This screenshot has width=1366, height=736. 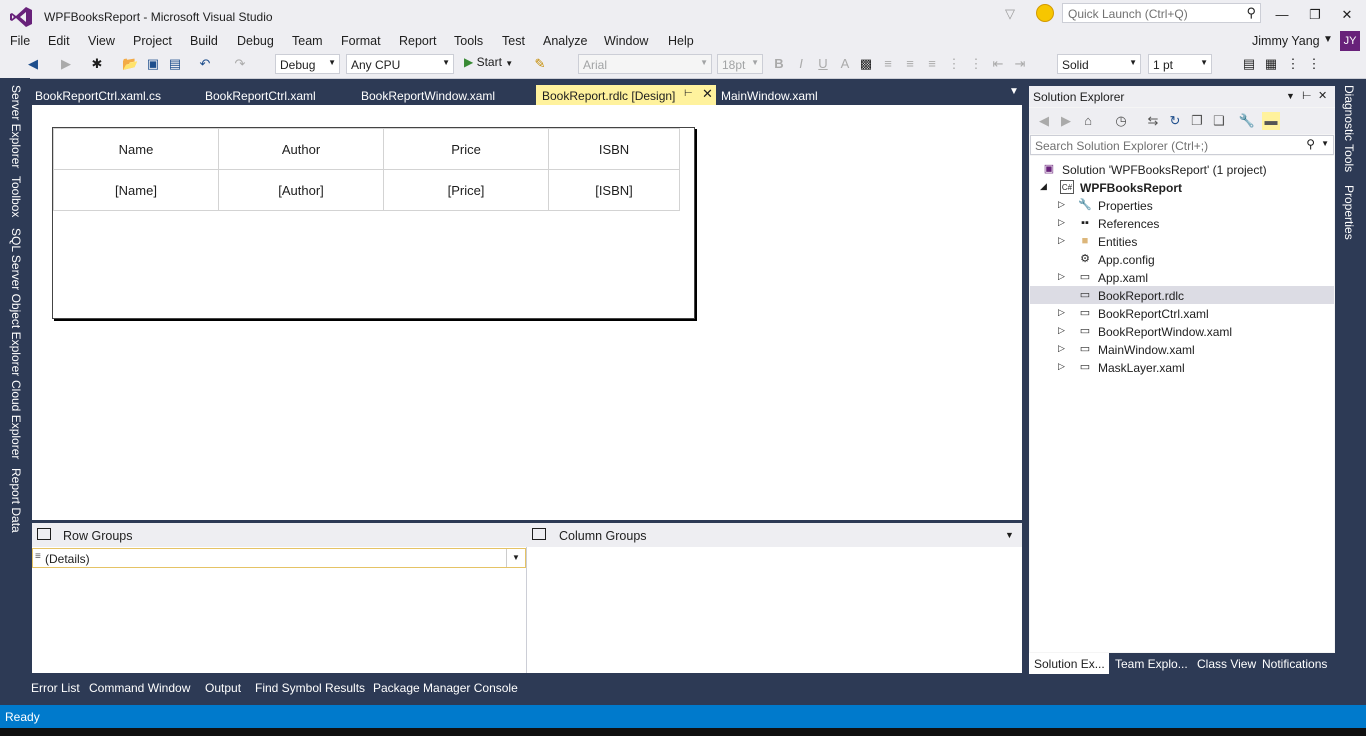 I want to click on menu-build: Build, so click(x=204, y=41).